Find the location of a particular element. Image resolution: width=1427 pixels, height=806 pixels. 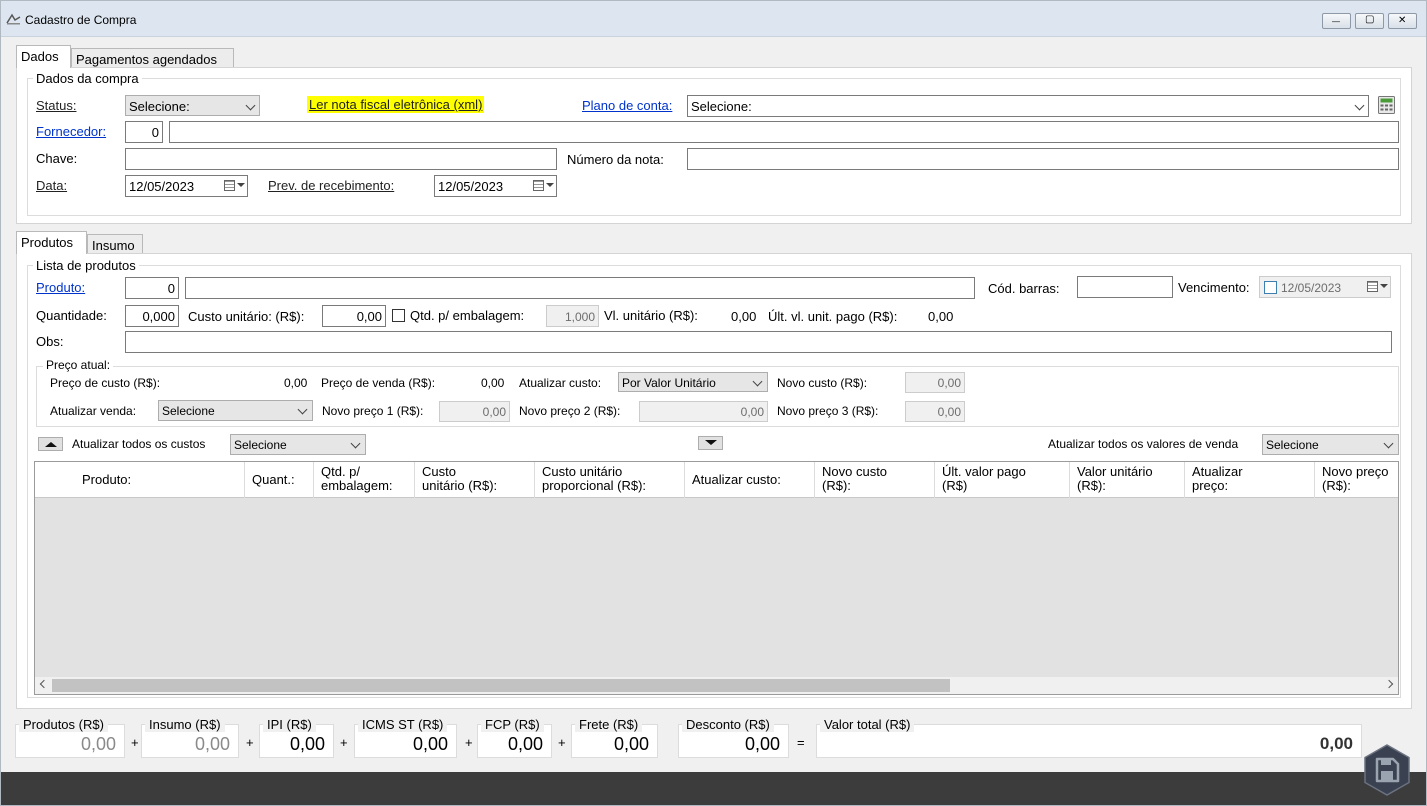

app-logo-icon is located at coordinates (13, 19).